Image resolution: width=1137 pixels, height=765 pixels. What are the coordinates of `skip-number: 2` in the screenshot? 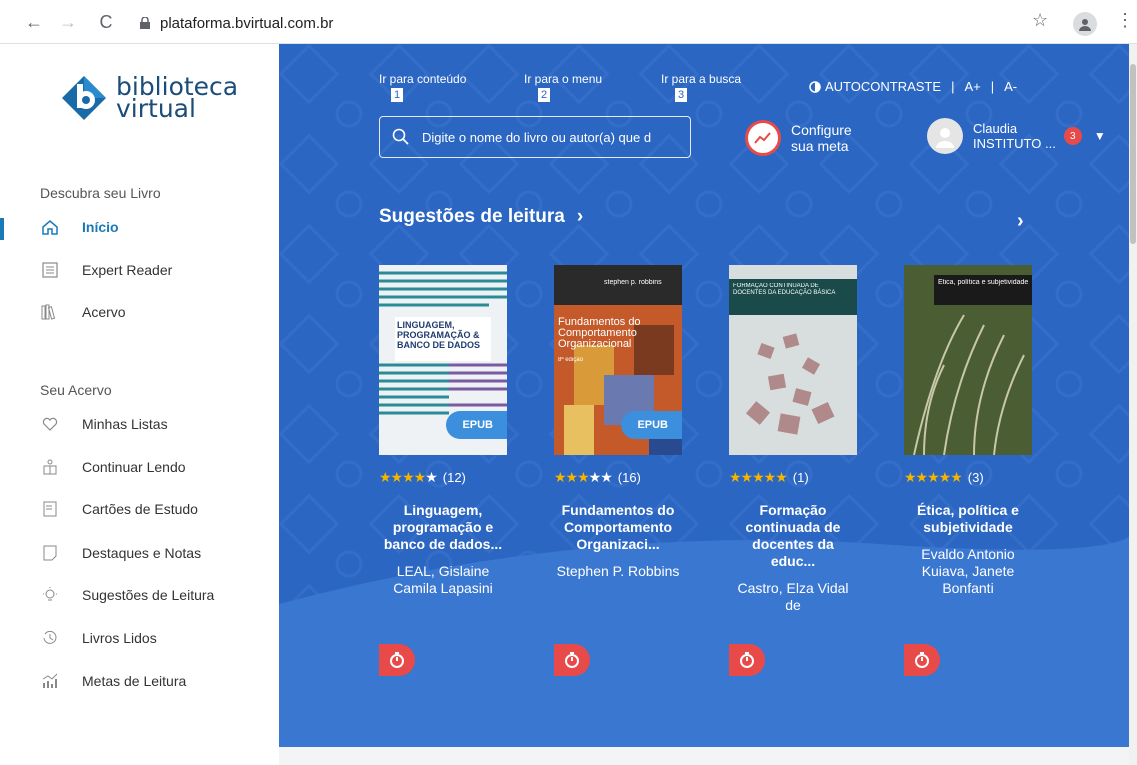 It's located at (544, 95).